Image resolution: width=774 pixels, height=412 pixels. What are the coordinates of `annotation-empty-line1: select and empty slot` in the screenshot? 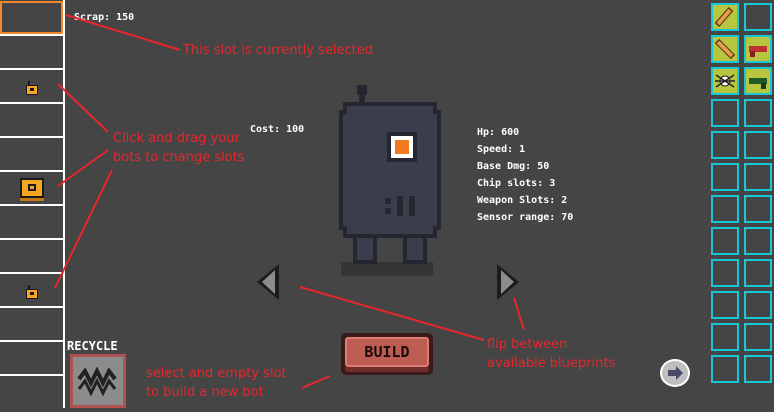 It's located at (216, 373).